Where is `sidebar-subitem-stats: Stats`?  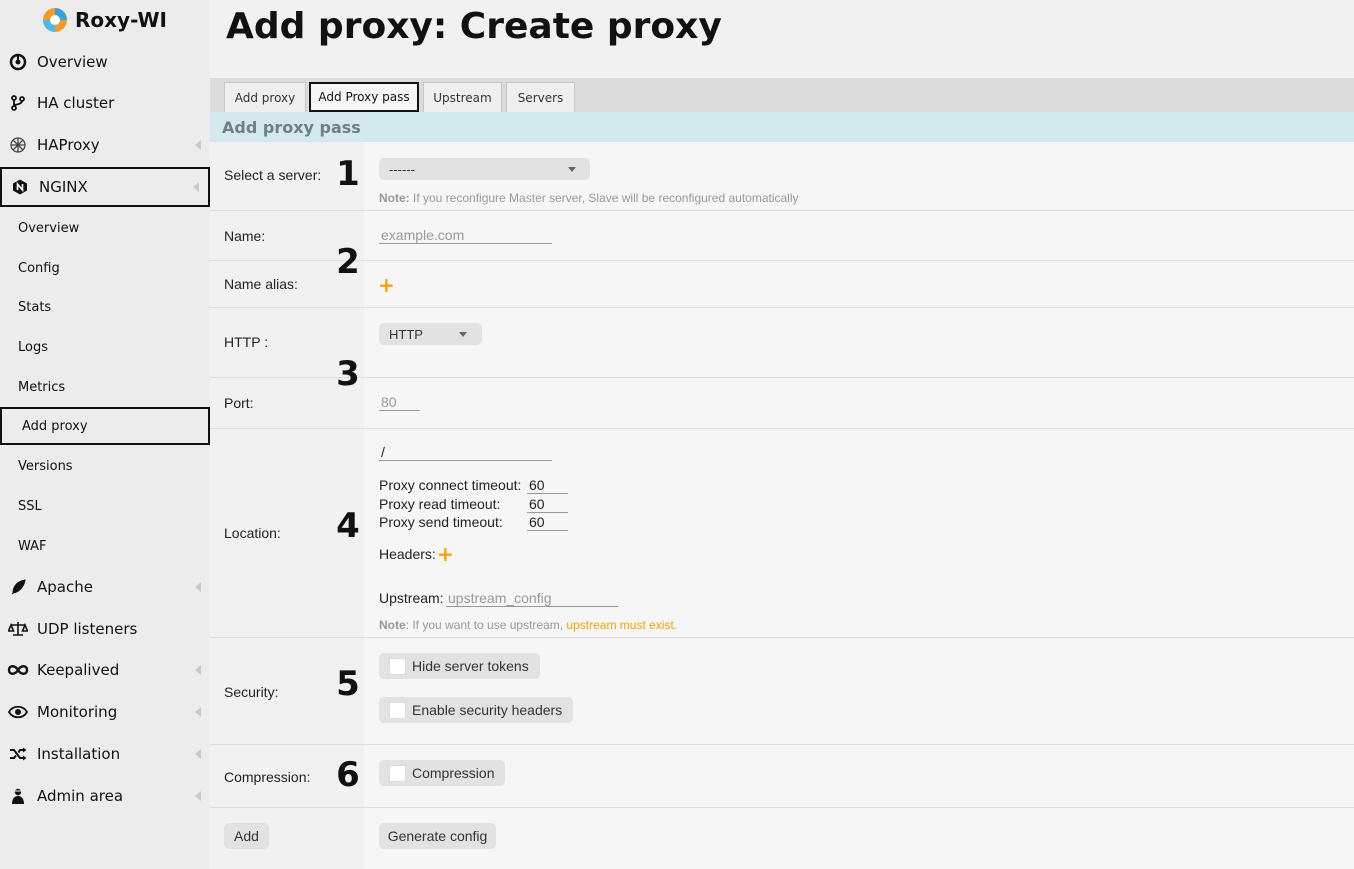 sidebar-subitem-stats: Stats is located at coordinates (105, 307).